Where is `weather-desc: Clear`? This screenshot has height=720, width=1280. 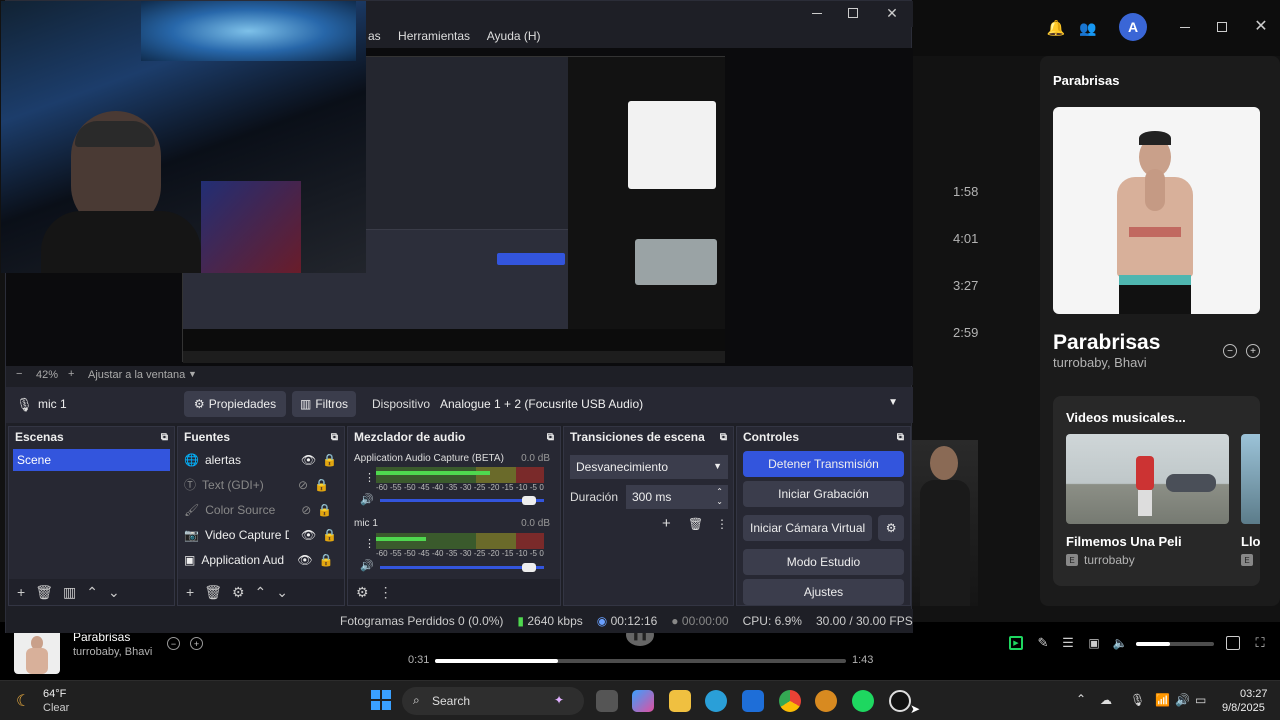 weather-desc: Clear is located at coordinates (56, 708).